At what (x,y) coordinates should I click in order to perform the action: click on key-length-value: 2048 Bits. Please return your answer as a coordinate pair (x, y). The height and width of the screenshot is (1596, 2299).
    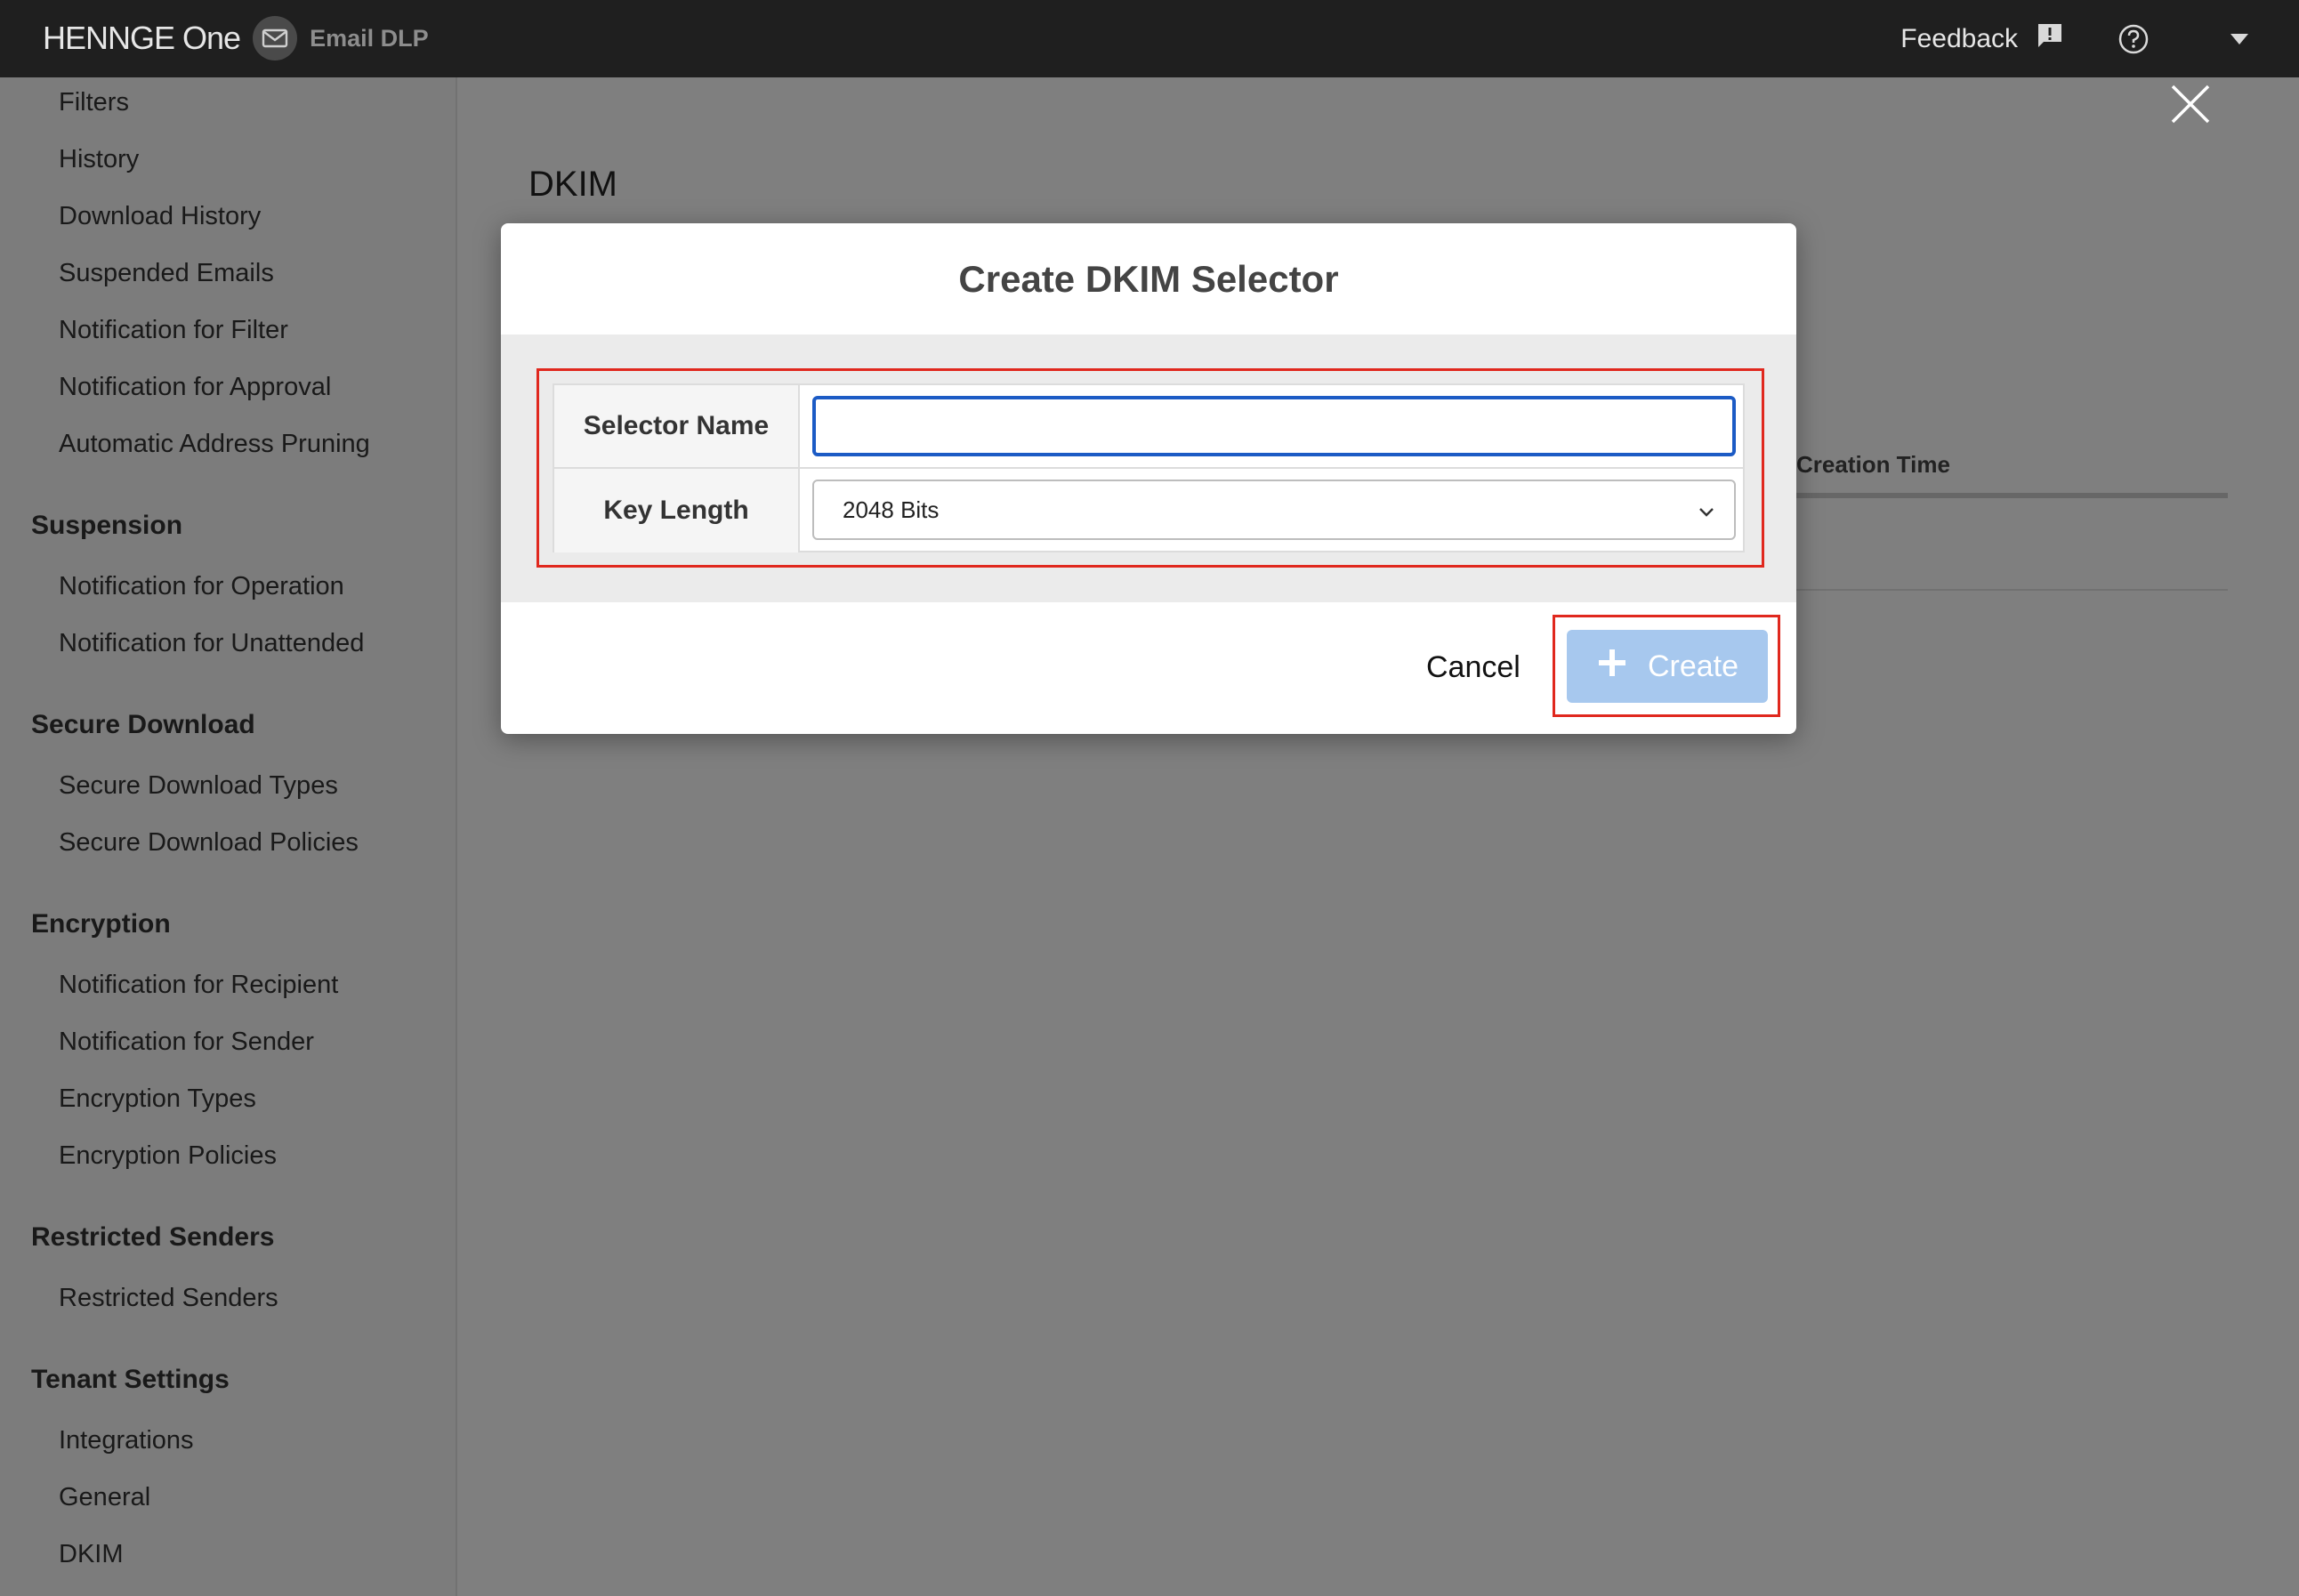
    Looking at the image, I should click on (891, 509).